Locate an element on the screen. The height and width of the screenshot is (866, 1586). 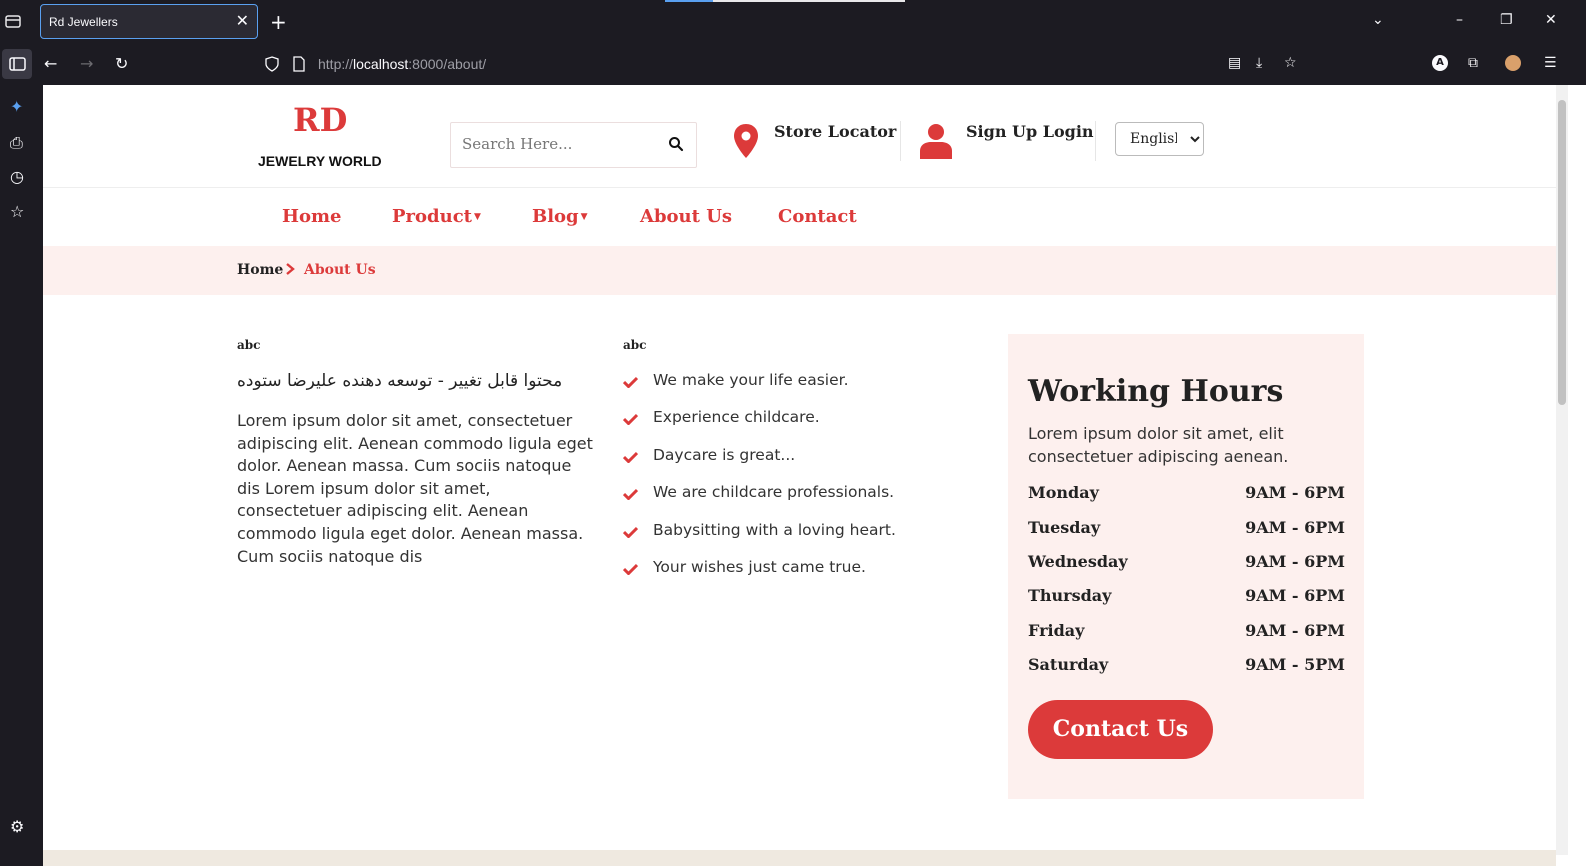
extensions-icon: ⧉ is located at coordinates (1473, 63).